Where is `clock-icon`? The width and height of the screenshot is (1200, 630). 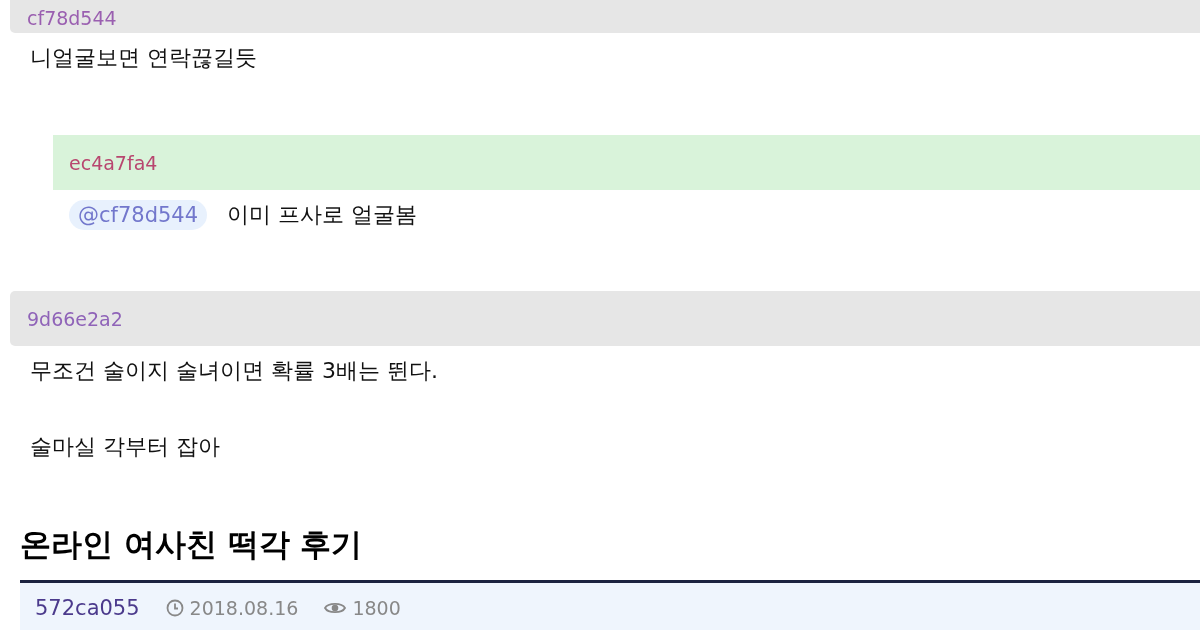 clock-icon is located at coordinates (174, 608).